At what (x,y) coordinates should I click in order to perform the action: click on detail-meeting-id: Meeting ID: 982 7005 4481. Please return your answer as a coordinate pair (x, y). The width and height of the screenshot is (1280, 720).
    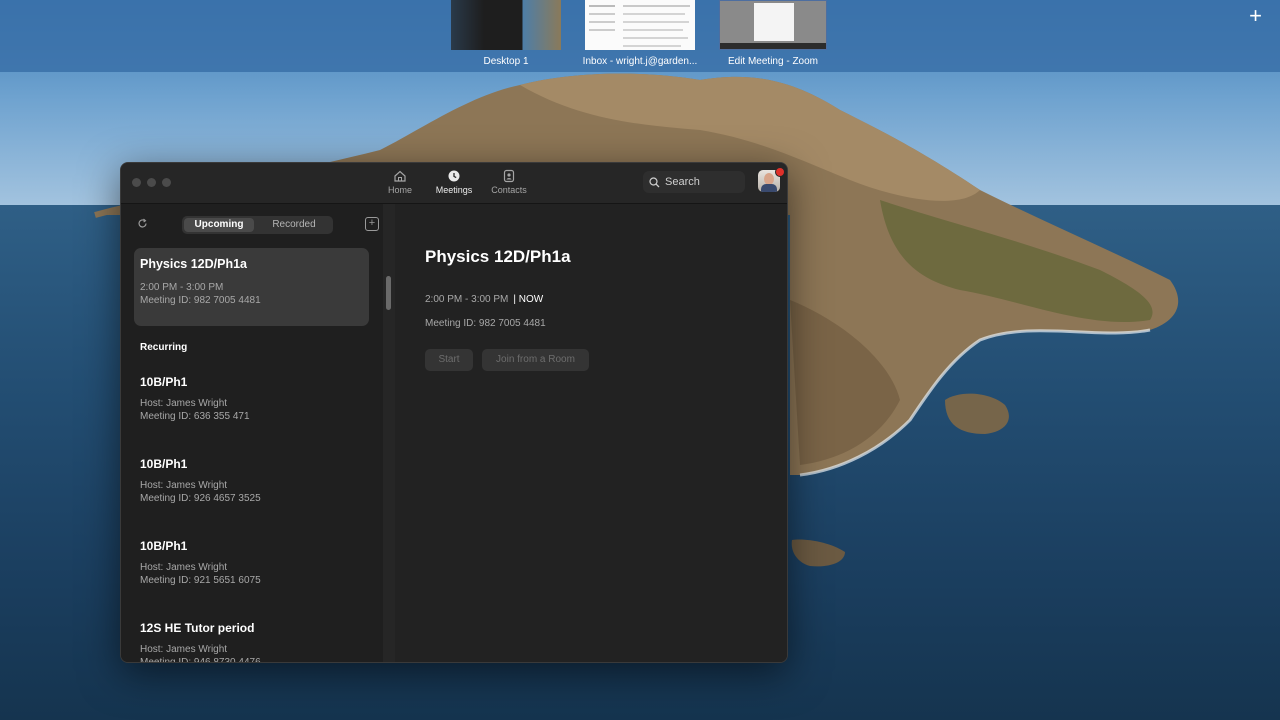
    Looking at the image, I should click on (485, 323).